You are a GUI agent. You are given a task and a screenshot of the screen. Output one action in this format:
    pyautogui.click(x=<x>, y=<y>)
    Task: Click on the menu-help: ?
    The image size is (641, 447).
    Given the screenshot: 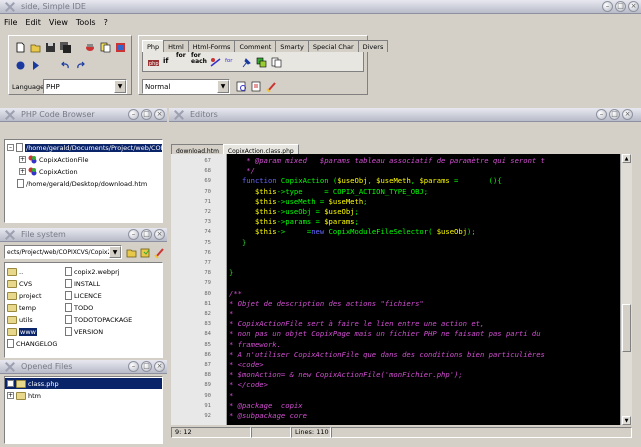 What is the action you would take?
    pyautogui.click(x=106, y=22)
    